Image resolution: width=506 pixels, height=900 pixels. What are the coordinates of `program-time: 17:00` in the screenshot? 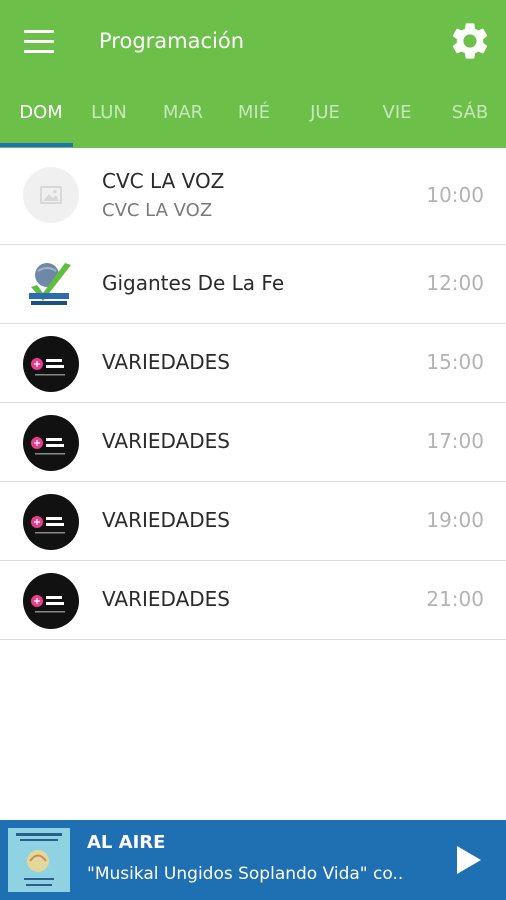 It's located at (455, 441).